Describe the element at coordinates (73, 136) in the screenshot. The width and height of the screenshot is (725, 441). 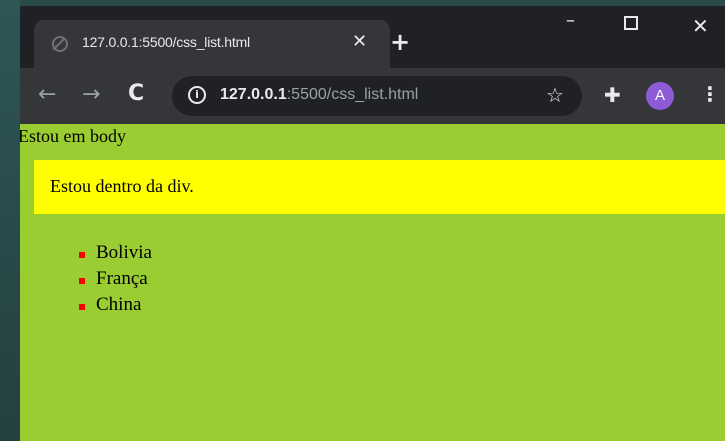
I see `body-text: Estou em body` at that location.